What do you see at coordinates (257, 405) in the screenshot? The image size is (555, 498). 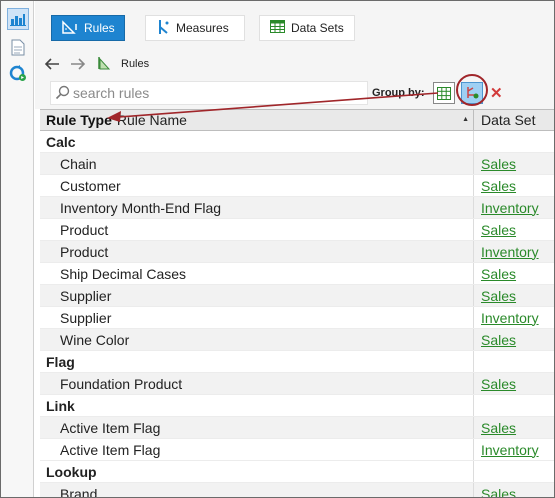 I see `group-name-cell: Link` at bounding box center [257, 405].